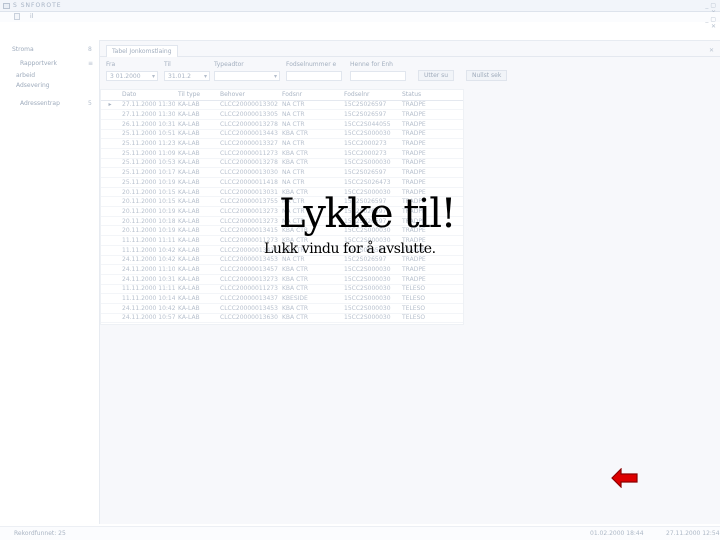  What do you see at coordinates (248, 298) in the screenshot?
I see `table-cell: CLCC20000013437` at bounding box center [248, 298].